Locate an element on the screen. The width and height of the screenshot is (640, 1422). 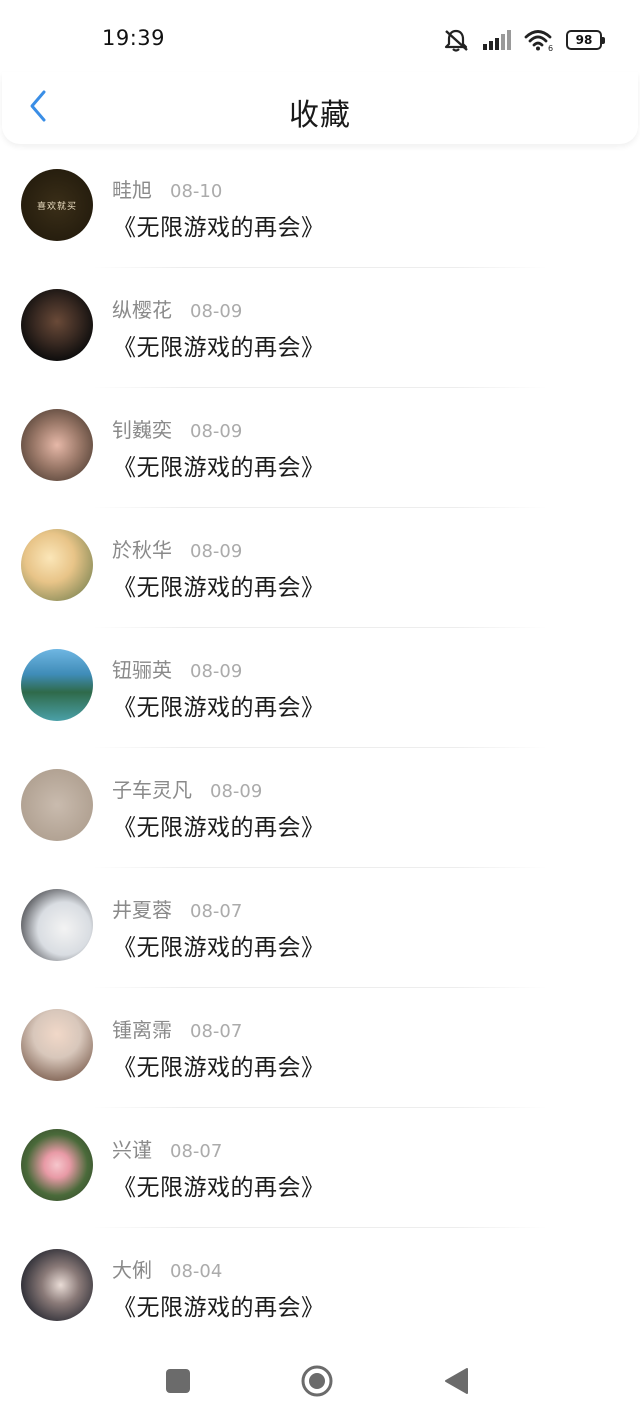
system-nav-bar is located at coordinates (320, 1382).